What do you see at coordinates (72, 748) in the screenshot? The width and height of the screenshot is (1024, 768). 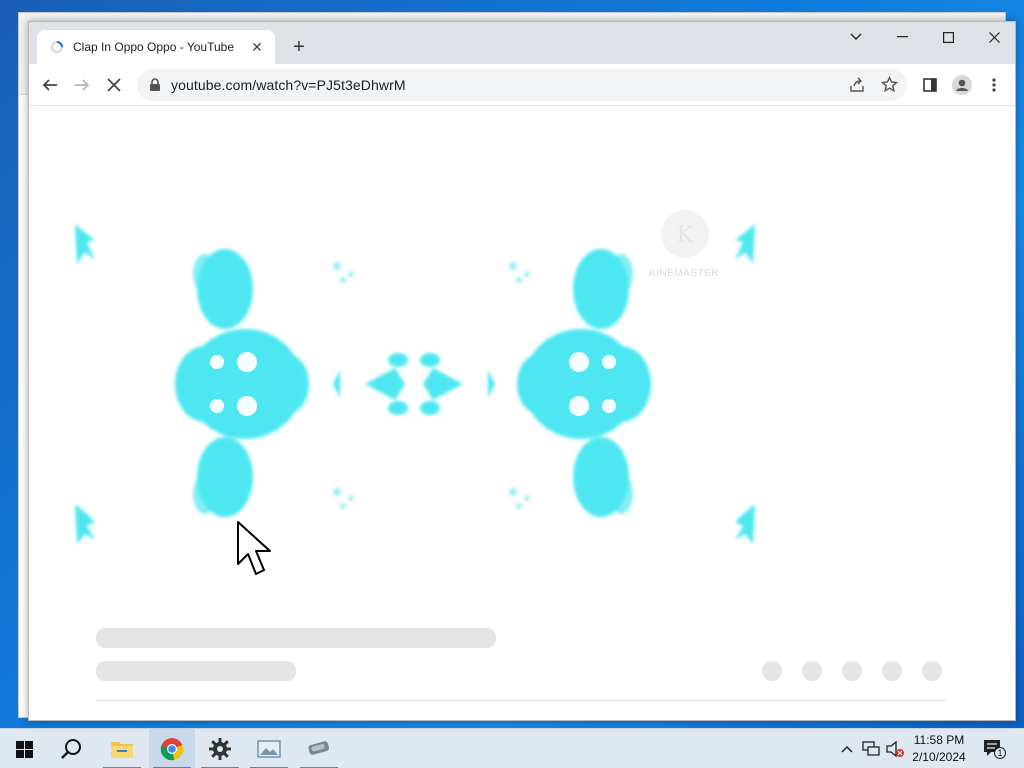 I see `search-icon` at bounding box center [72, 748].